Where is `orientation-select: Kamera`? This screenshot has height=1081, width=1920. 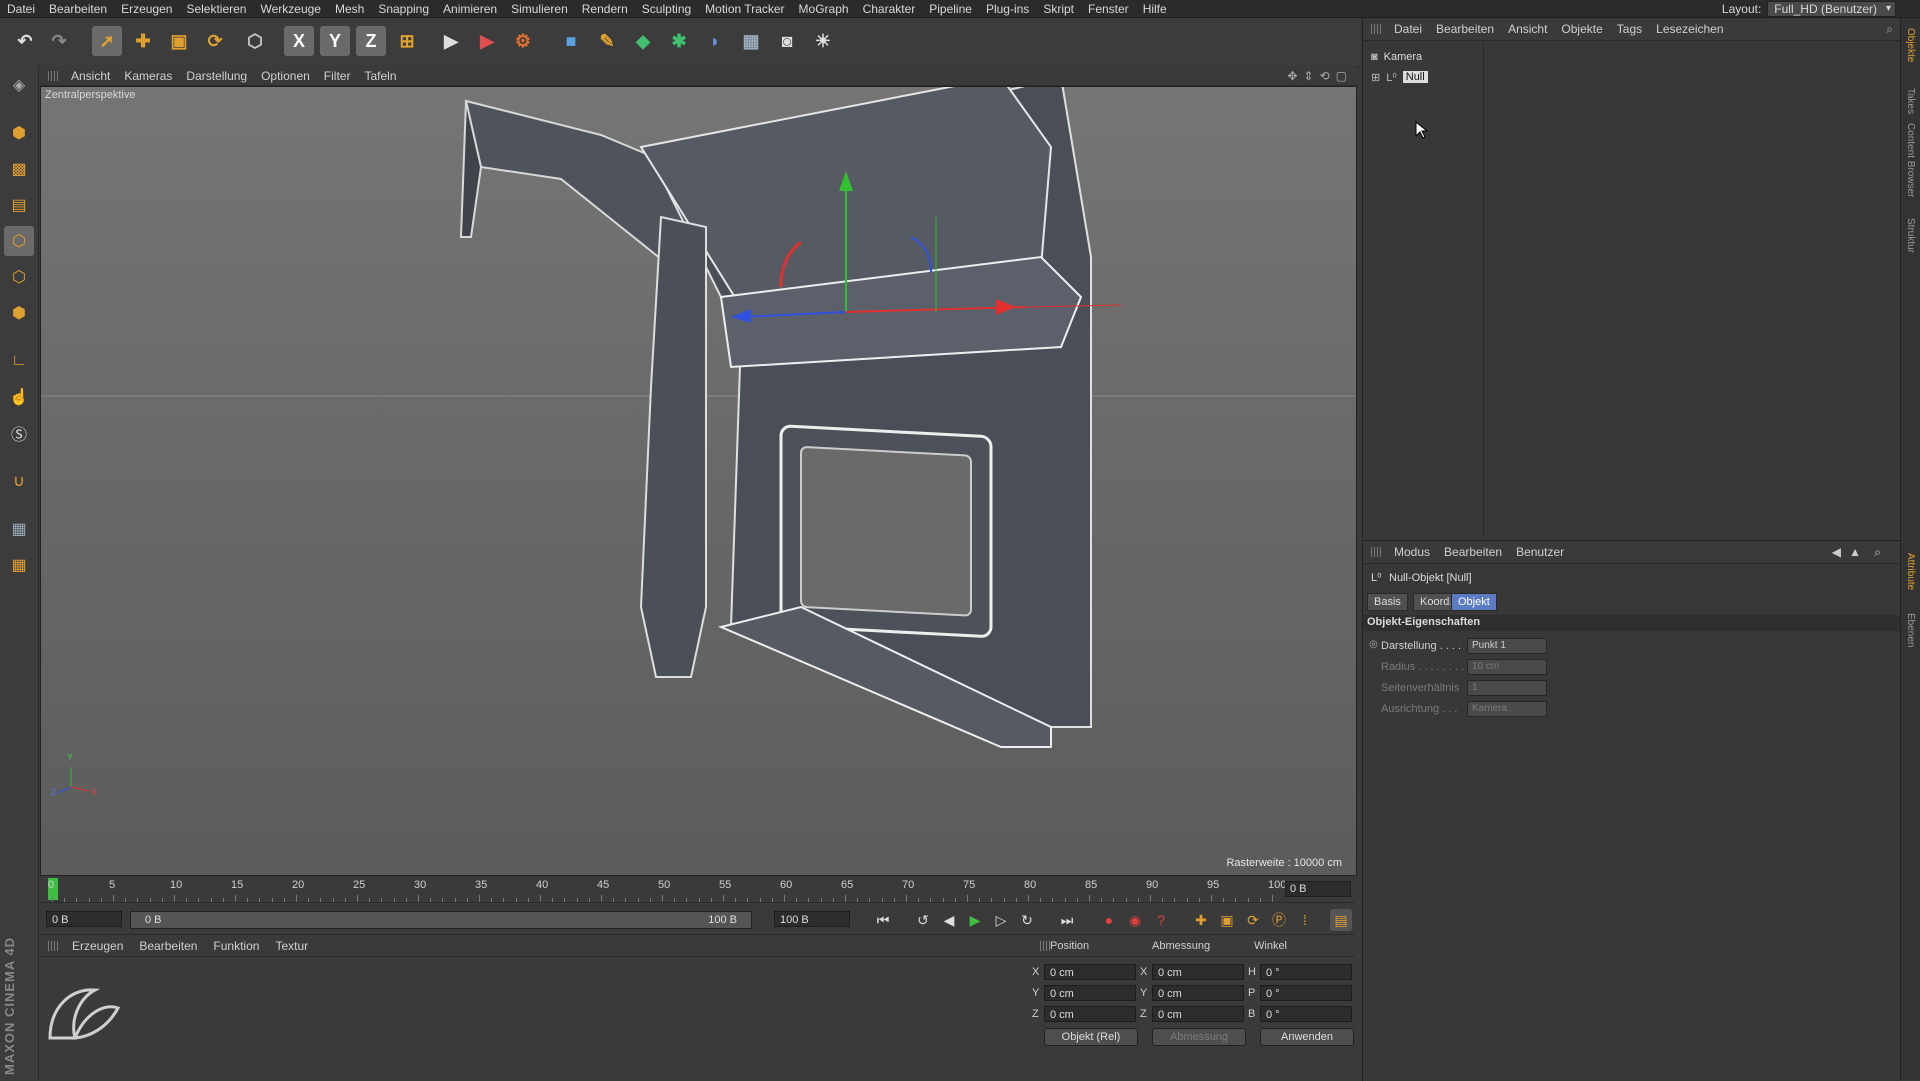 orientation-select: Kamera is located at coordinates (1507, 709).